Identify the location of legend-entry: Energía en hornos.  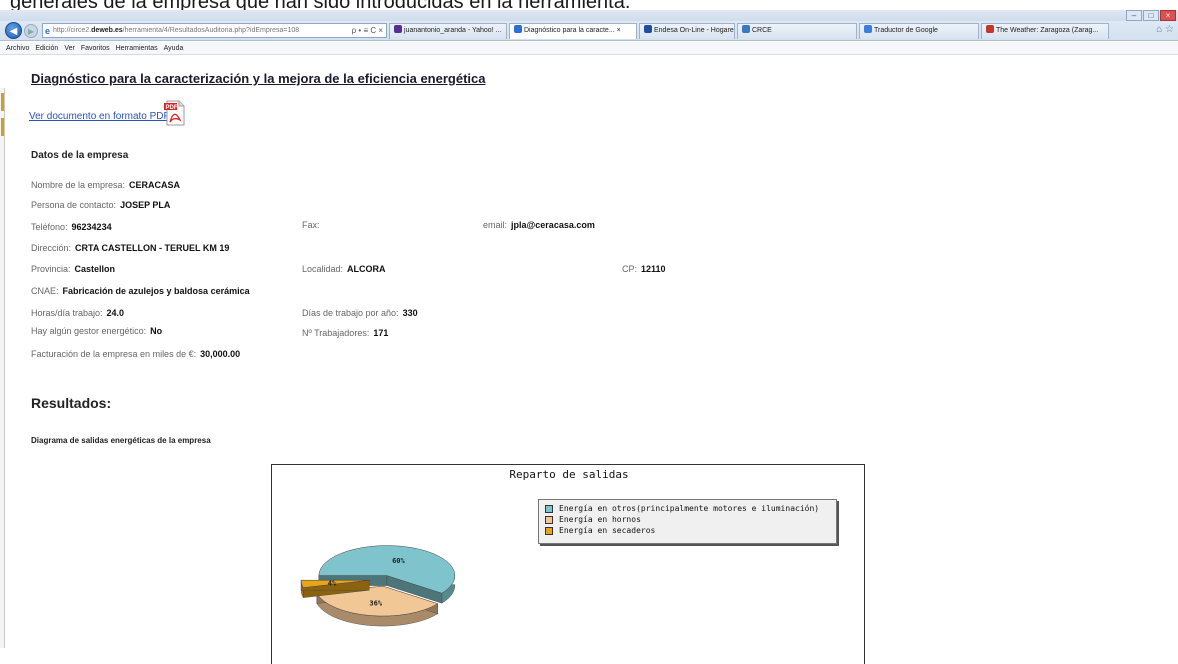
(690, 519).